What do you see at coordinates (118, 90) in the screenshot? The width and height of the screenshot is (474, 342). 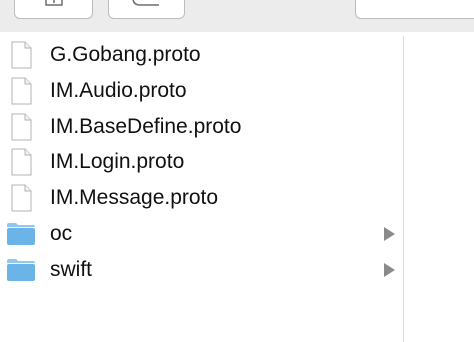 I see `item-name: IM.Audio.proto` at bounding box center [118, 90].